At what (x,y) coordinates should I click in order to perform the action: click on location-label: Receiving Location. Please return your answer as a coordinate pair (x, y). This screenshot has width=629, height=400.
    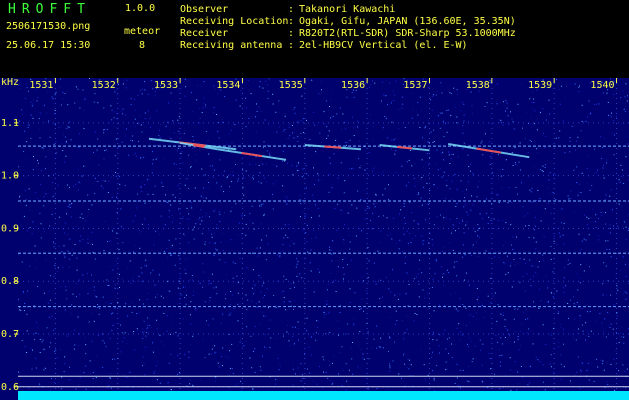
    Looking at the image, I should click on (234, 21).